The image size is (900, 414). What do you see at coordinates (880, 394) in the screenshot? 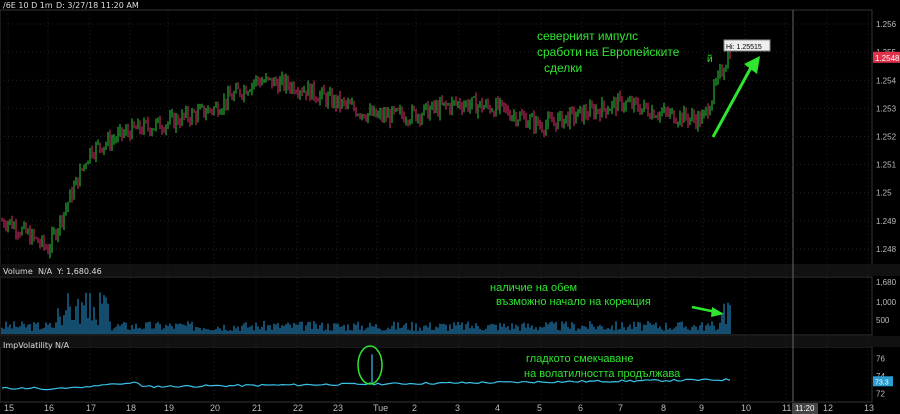
I see `impvol-tick-label: 72` at bounding box center [880, 394].